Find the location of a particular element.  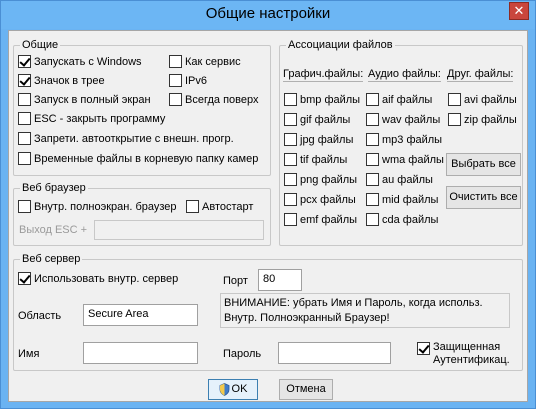

window-title: Общие настройки is located at coordinates (268, 13).